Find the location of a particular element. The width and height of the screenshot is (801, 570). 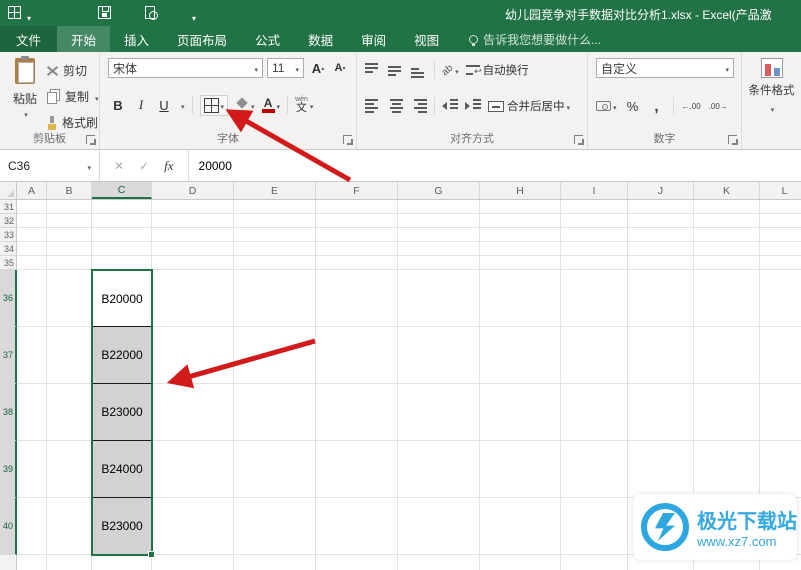

increase-font-size-button: A is located at coordinates (318, 68).